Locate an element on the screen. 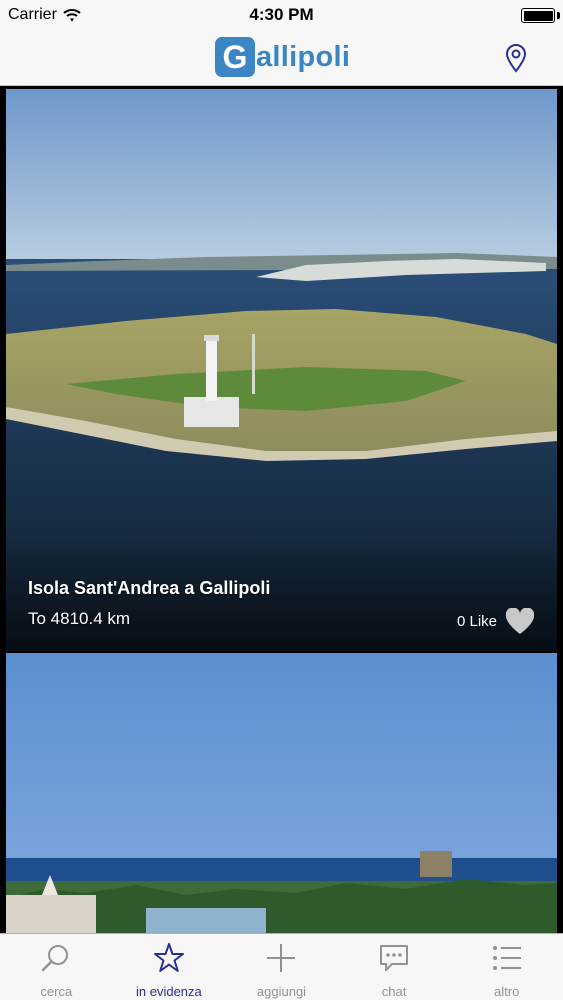  tab-bar: cerca in evidenza aggiungi chat altro is located at coordinates (281, 966).